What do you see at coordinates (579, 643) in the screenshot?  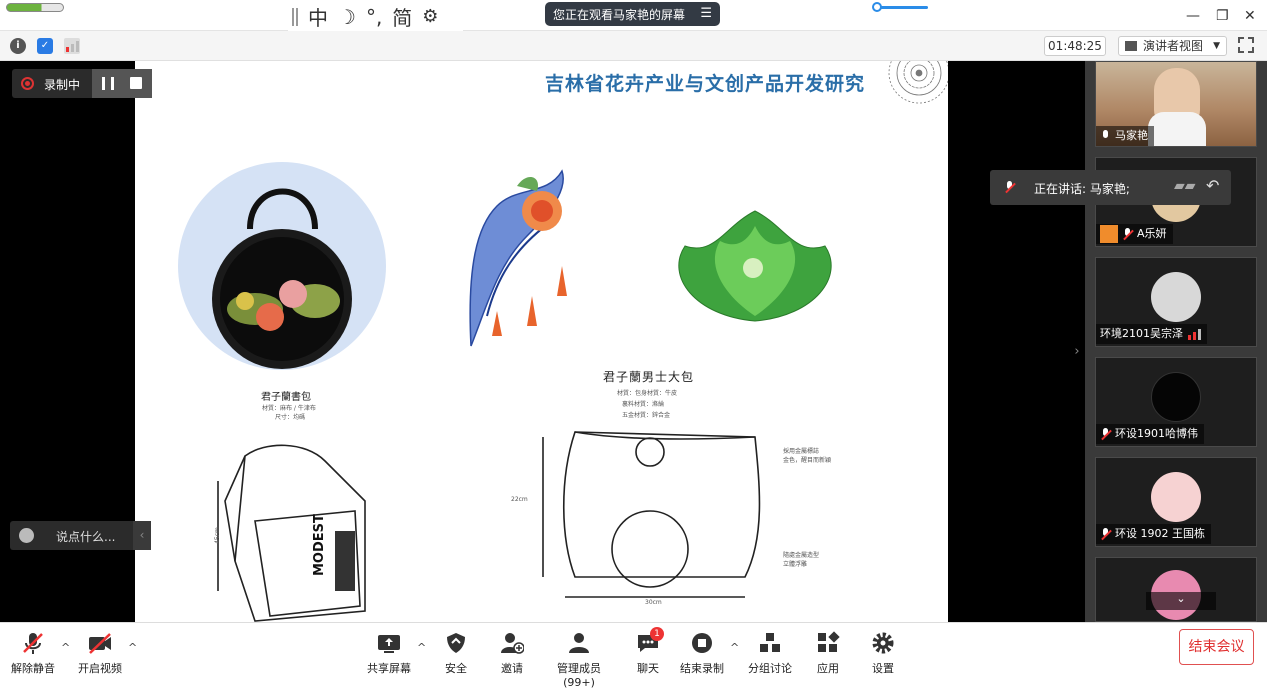 I see `members-icon` at bounding box center [579, 643].